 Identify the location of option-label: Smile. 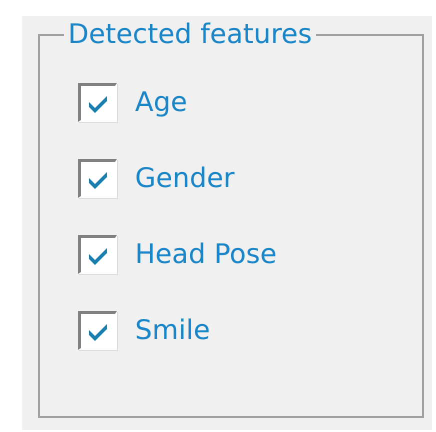
(172, 331).